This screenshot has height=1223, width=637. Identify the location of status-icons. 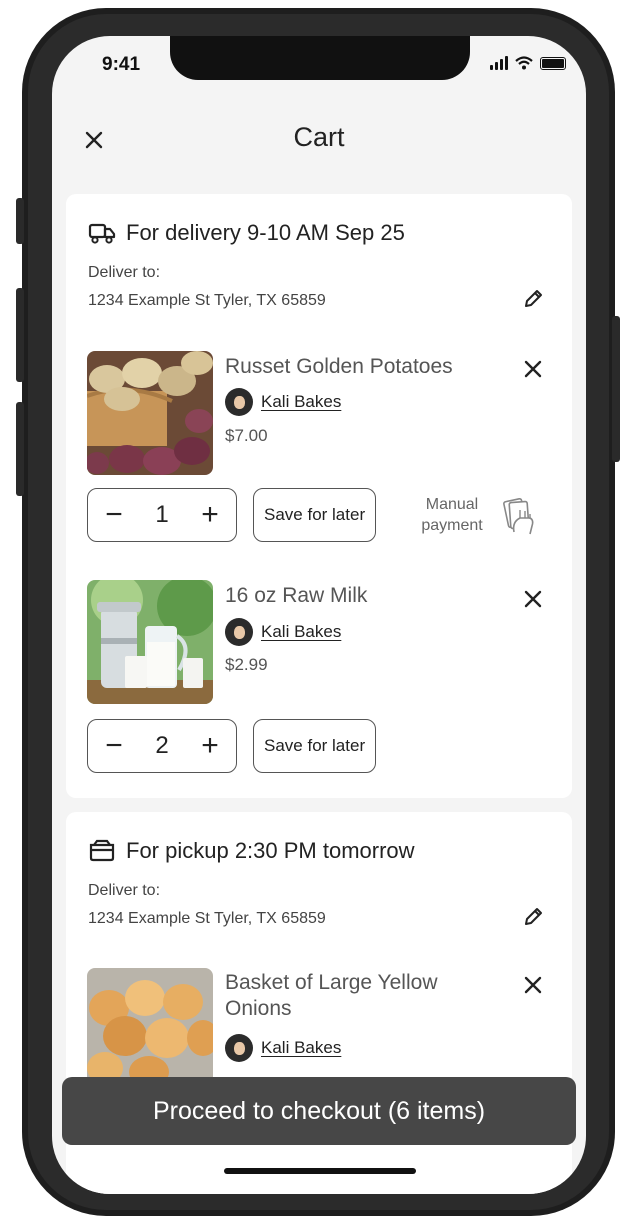
(528, 63).